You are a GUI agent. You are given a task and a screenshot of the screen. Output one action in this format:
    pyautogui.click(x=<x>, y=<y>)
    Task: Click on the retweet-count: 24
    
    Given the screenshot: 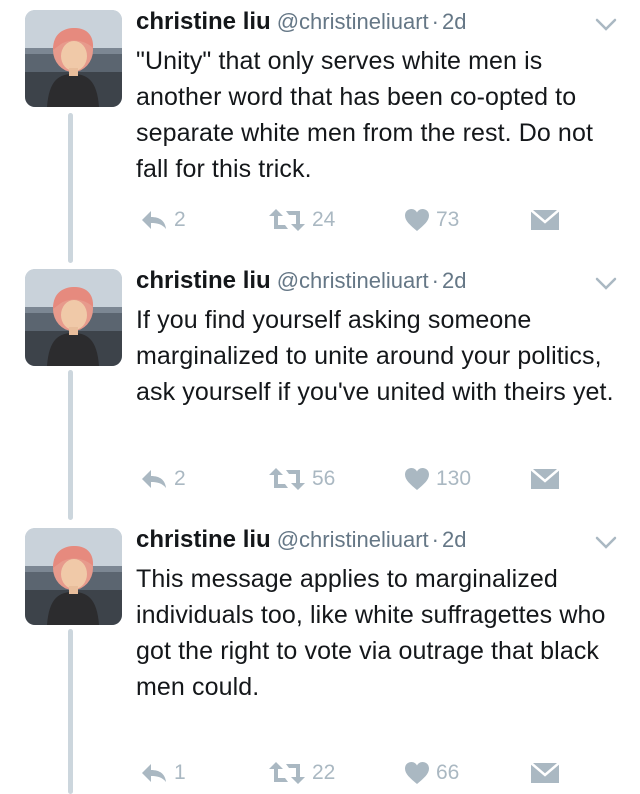 What is the action you would take?
    pyautogui.click(x=324, y=219)
    